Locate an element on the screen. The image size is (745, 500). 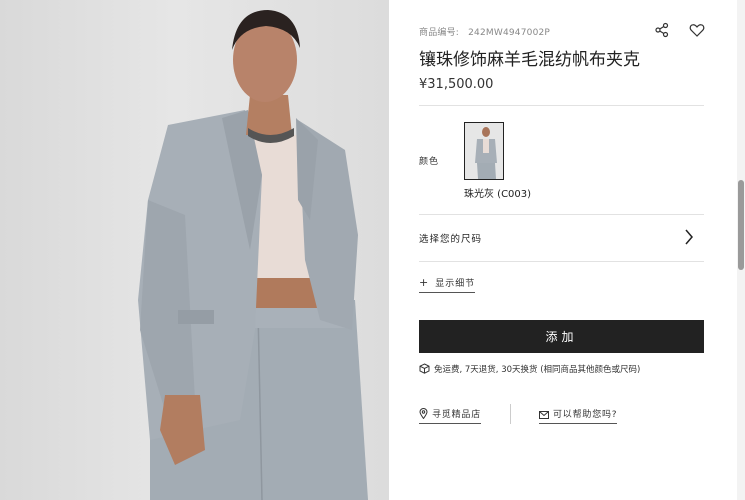
find-store-link: 寻觅精品店 is located at coordinates (450, 415).